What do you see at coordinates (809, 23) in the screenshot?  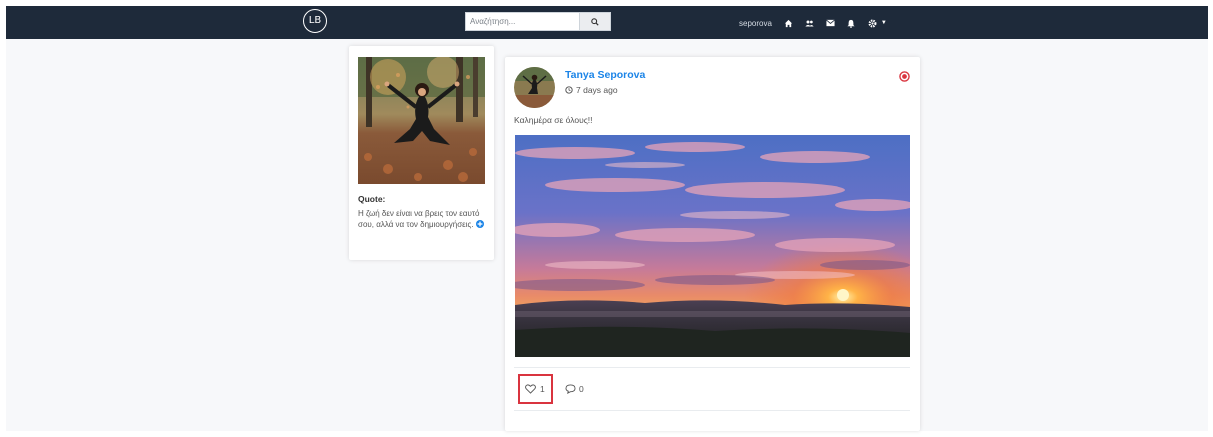 I see `users-icon` at bounding box center [809, 23].